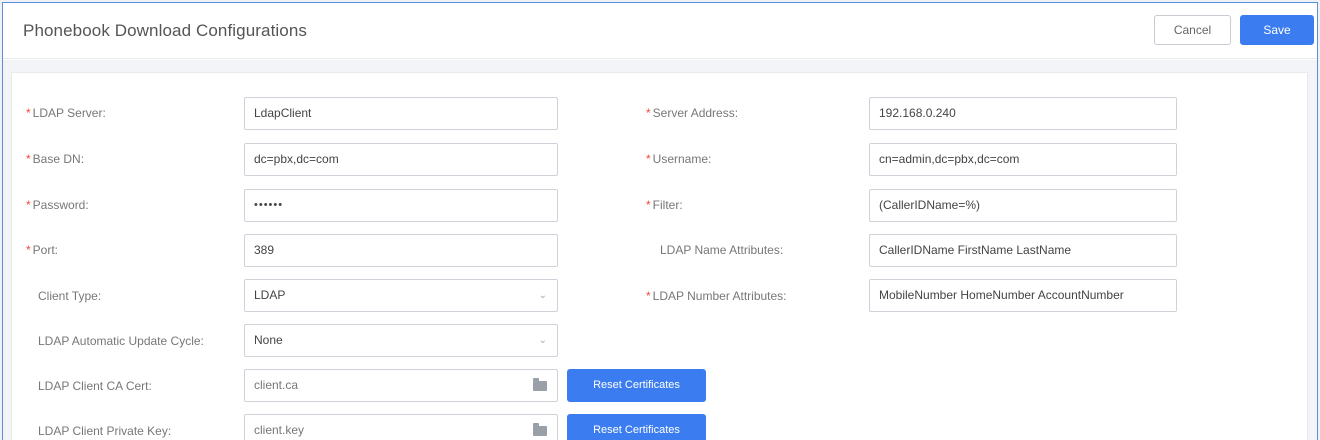  What do you see at coordinates (401, 250) in the screenshot?
I see `port-input: 389` at bounding box center [401, 250].